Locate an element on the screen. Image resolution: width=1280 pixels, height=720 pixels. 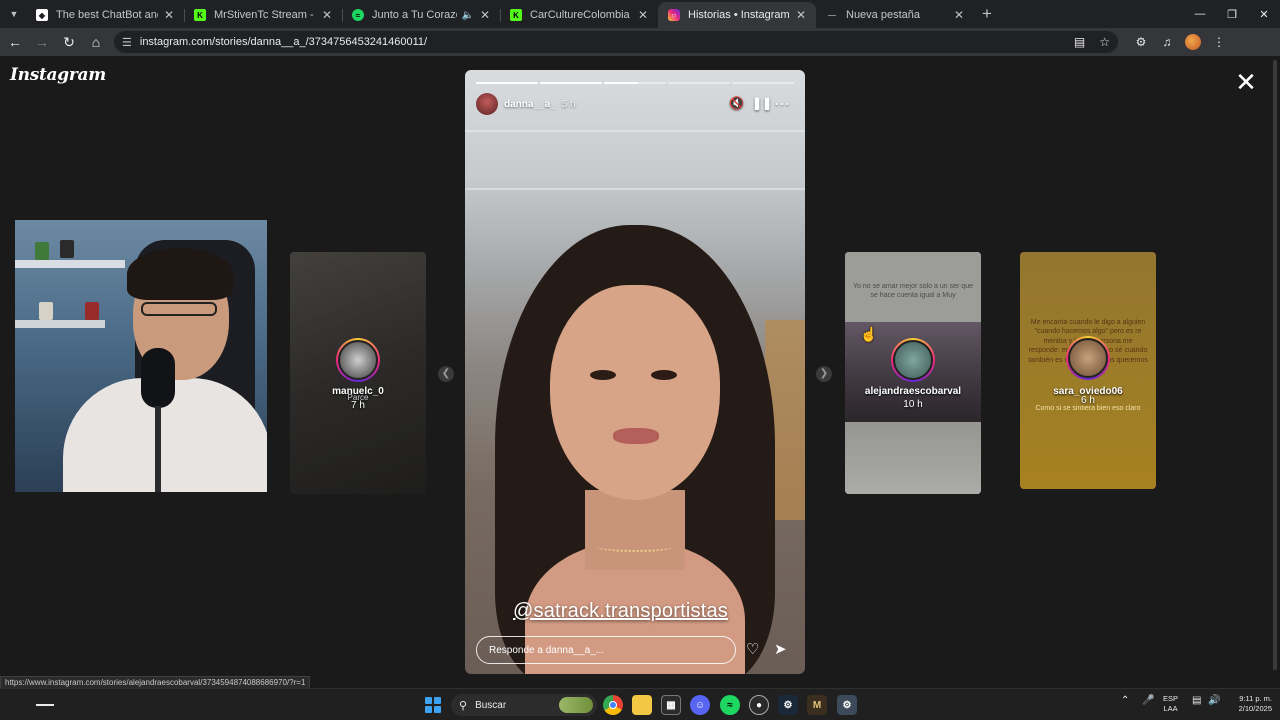
instagram-logo: Instagram is located at coordinates (58, 75).